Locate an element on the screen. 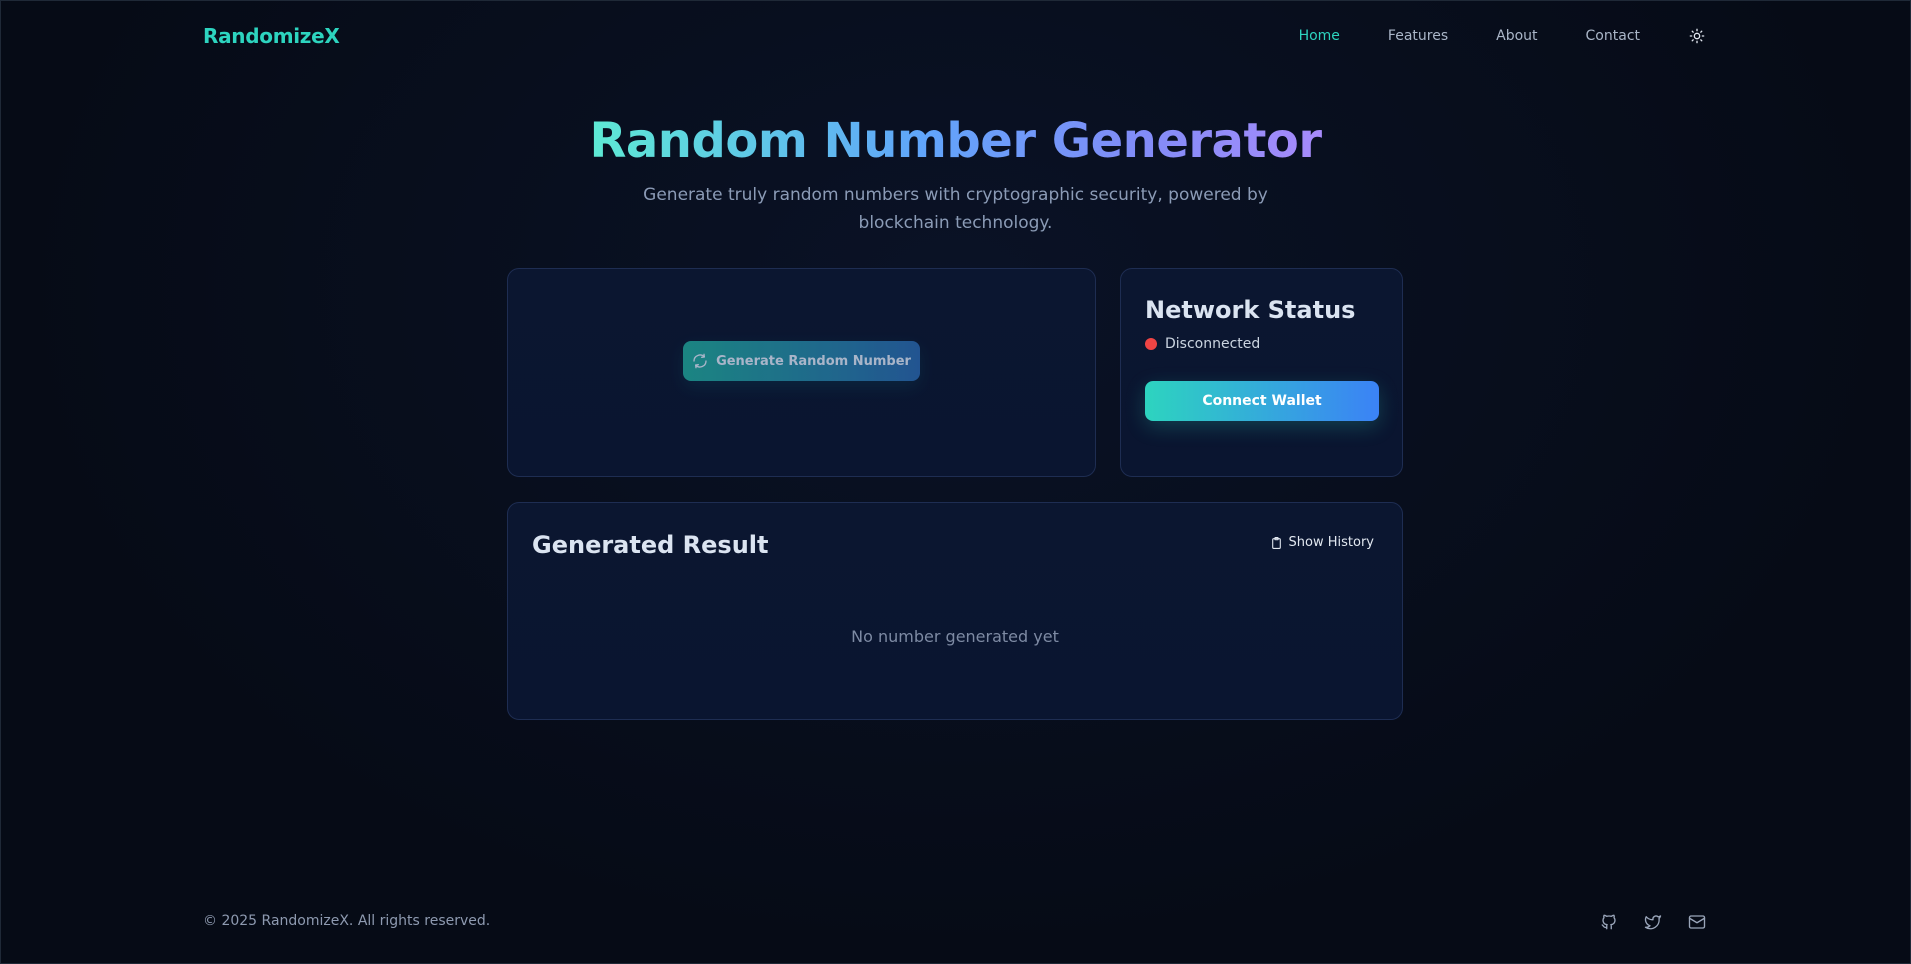 The image size is (1911, 964). mail-icon is located at coordinates (1697, 922).